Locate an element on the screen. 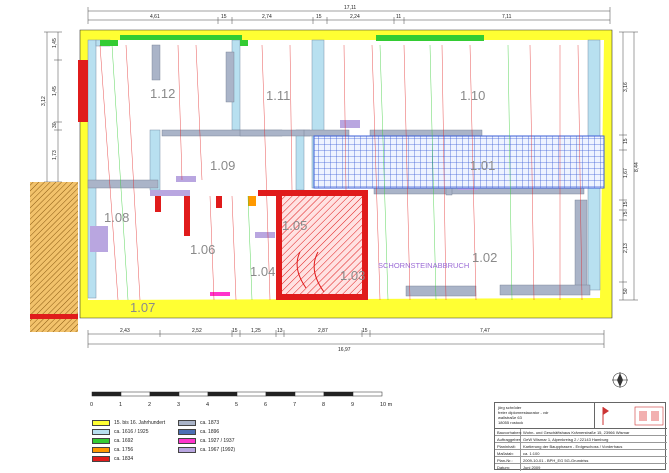 The width and height of the screenshot is (669, 473). scale-bar-tick-label: 2 is located at coordinates (149, 405).